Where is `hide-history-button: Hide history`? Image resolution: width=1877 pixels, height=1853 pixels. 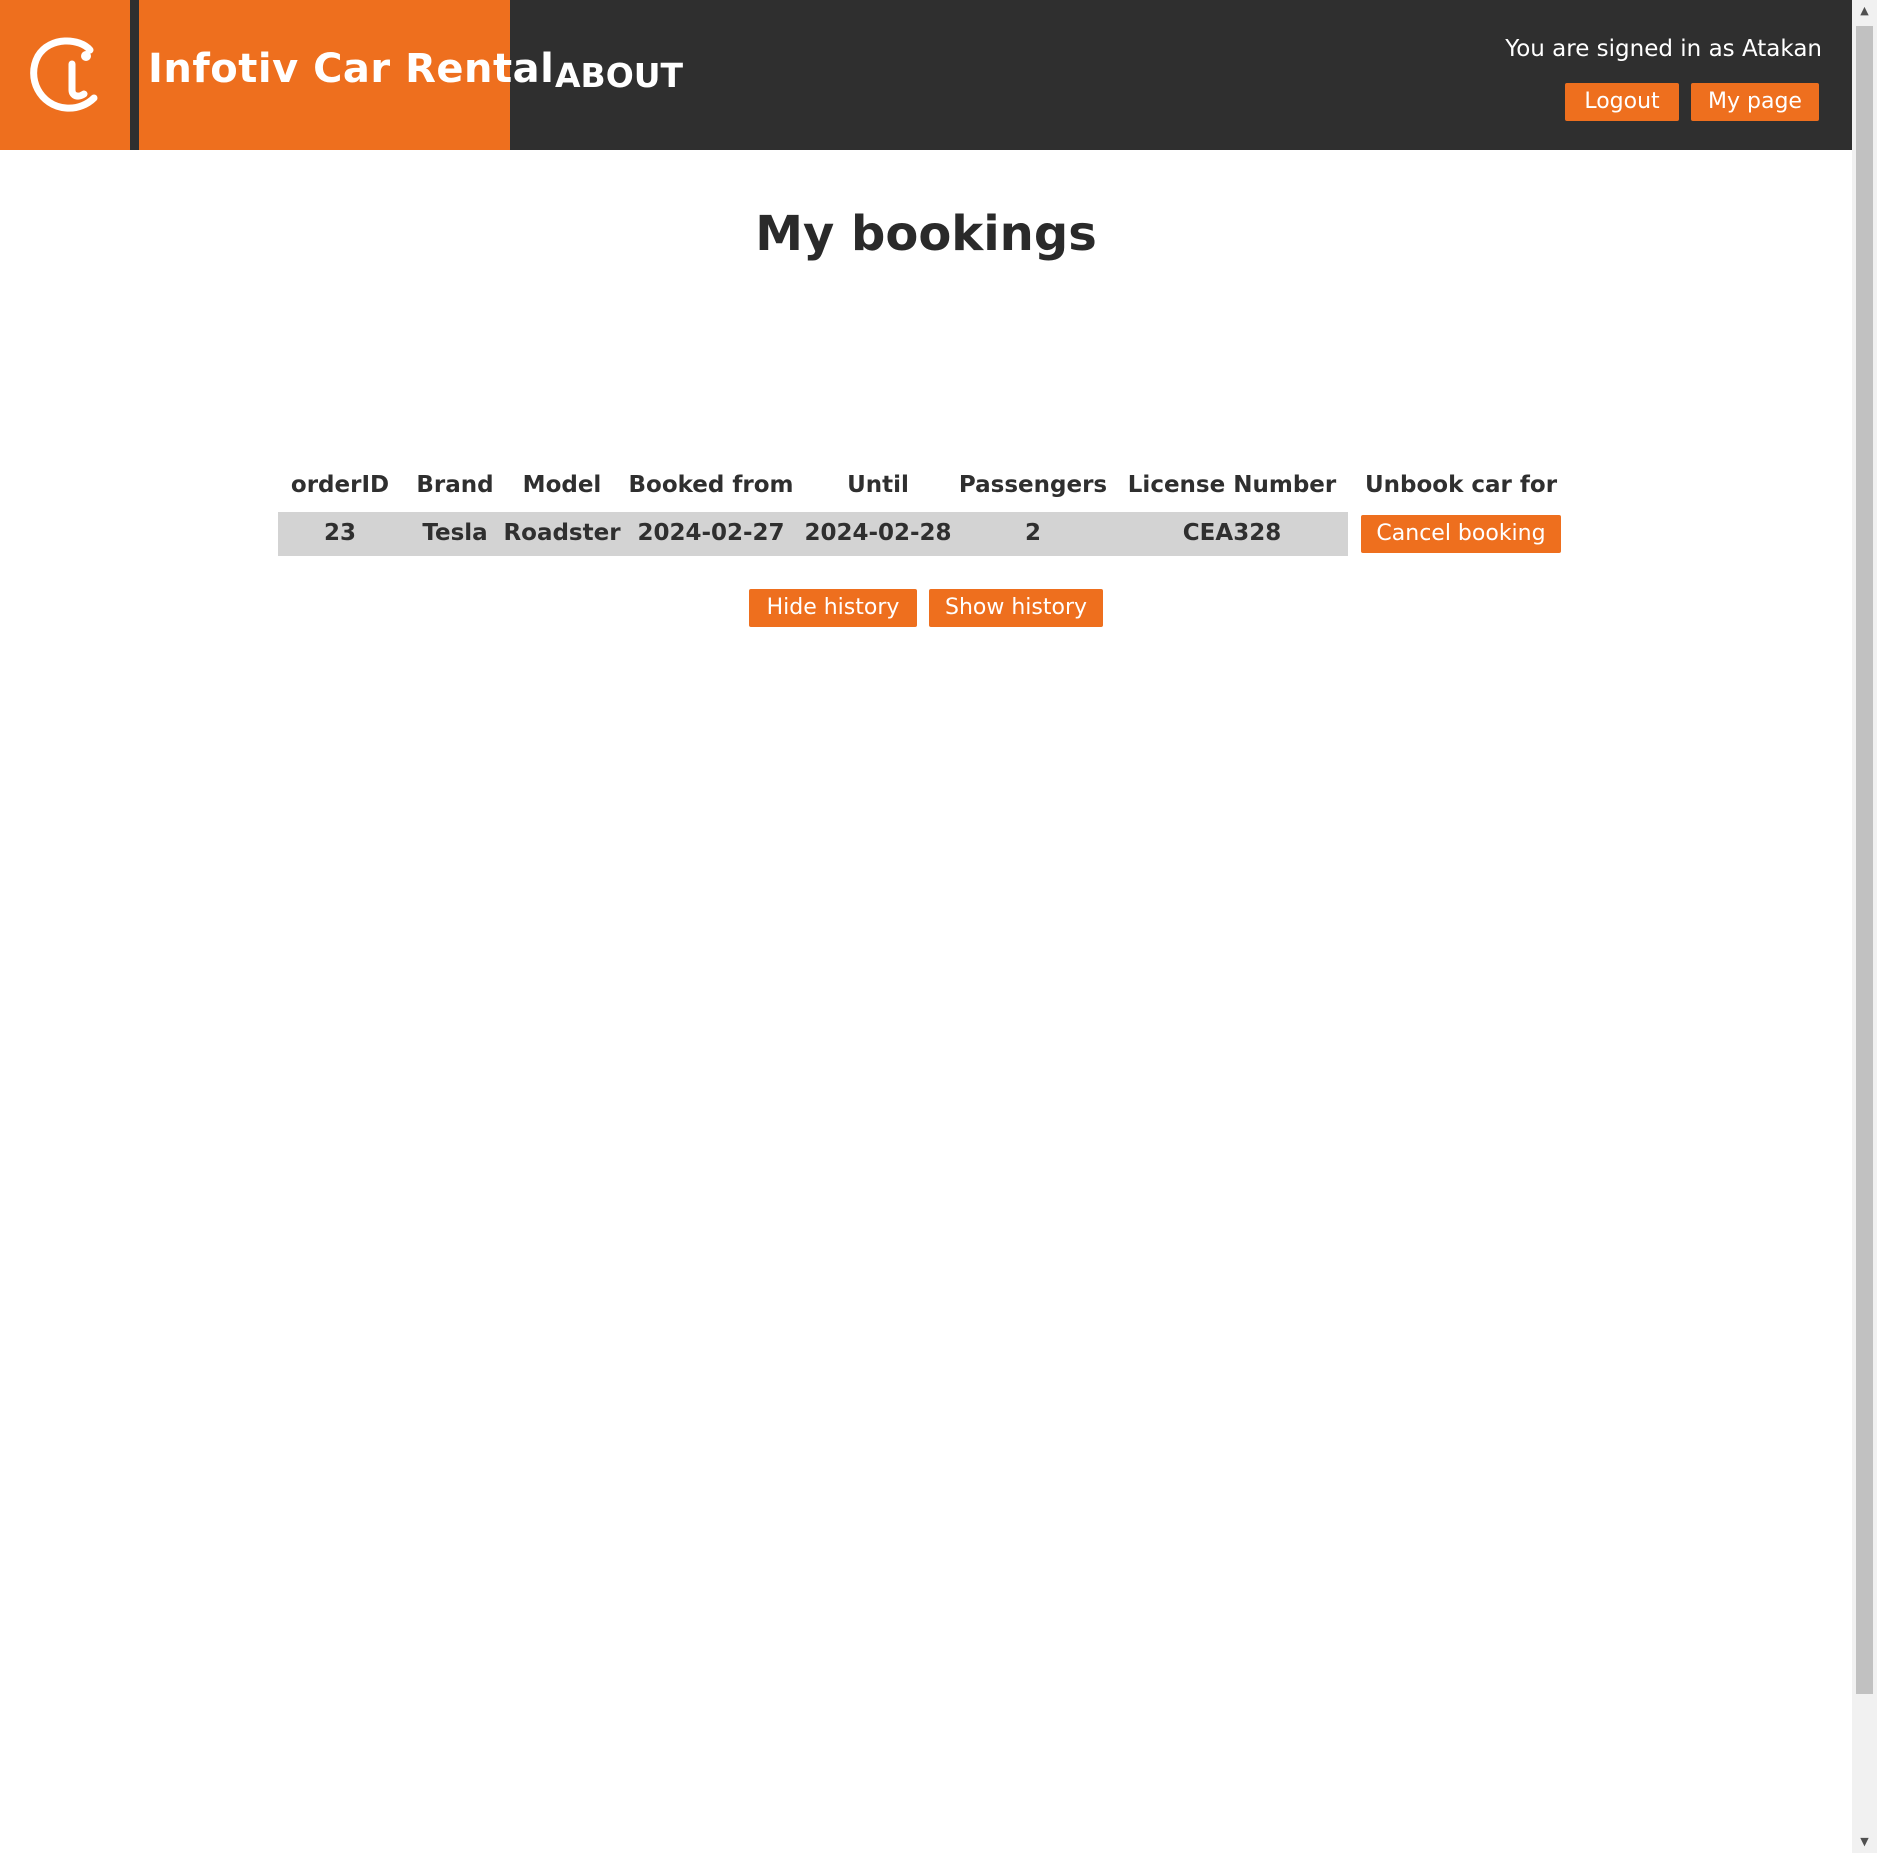
hide-history-button: Hide history is located at coordinates (833, 608).